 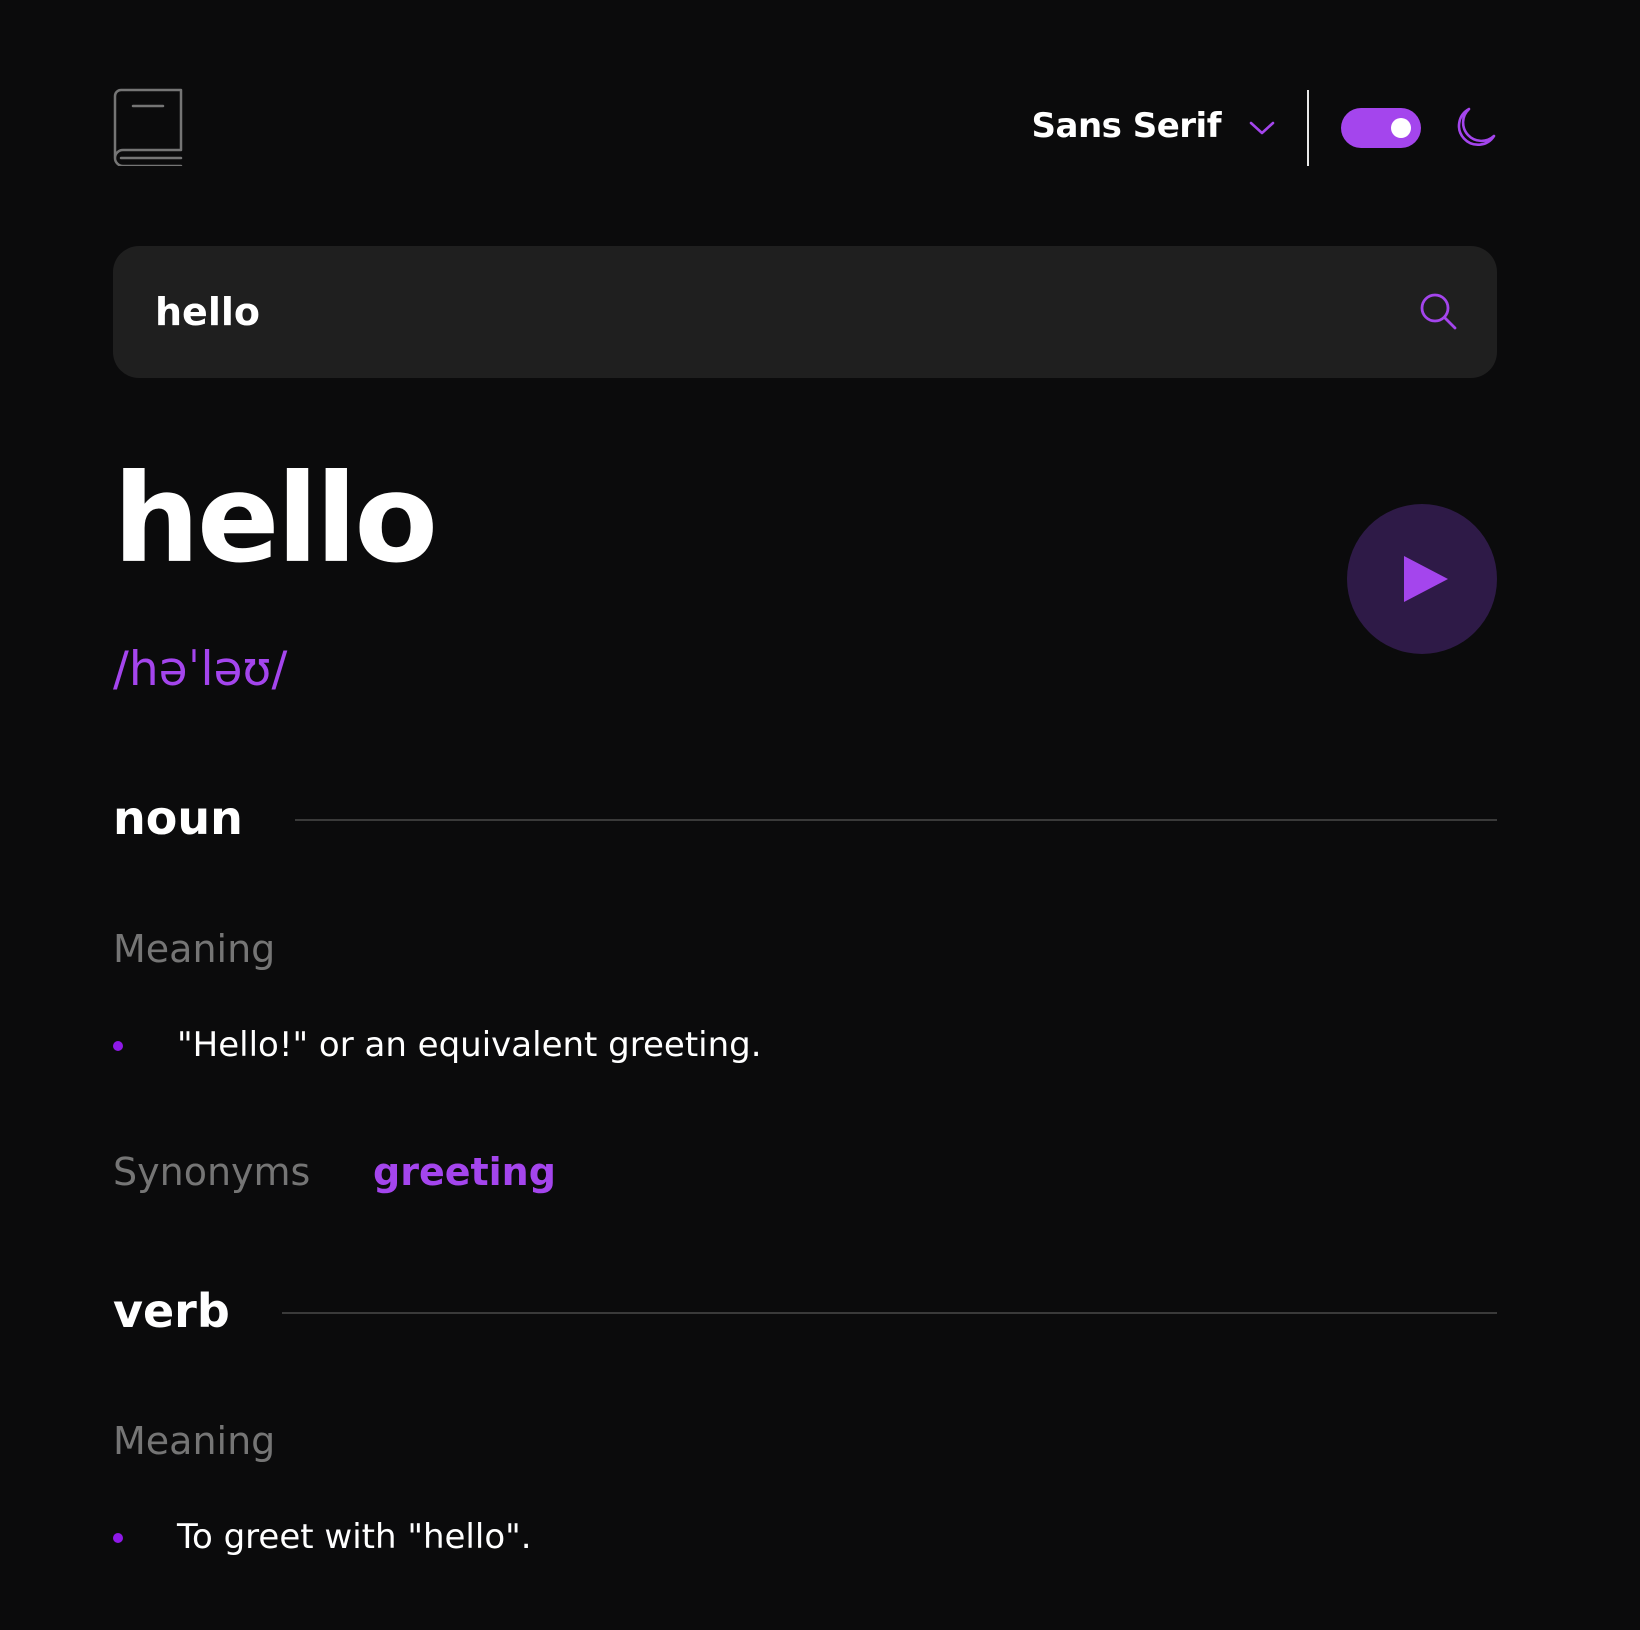 I want to click on definition-item: To greet with "hello"., so click(x=805, y=1537).